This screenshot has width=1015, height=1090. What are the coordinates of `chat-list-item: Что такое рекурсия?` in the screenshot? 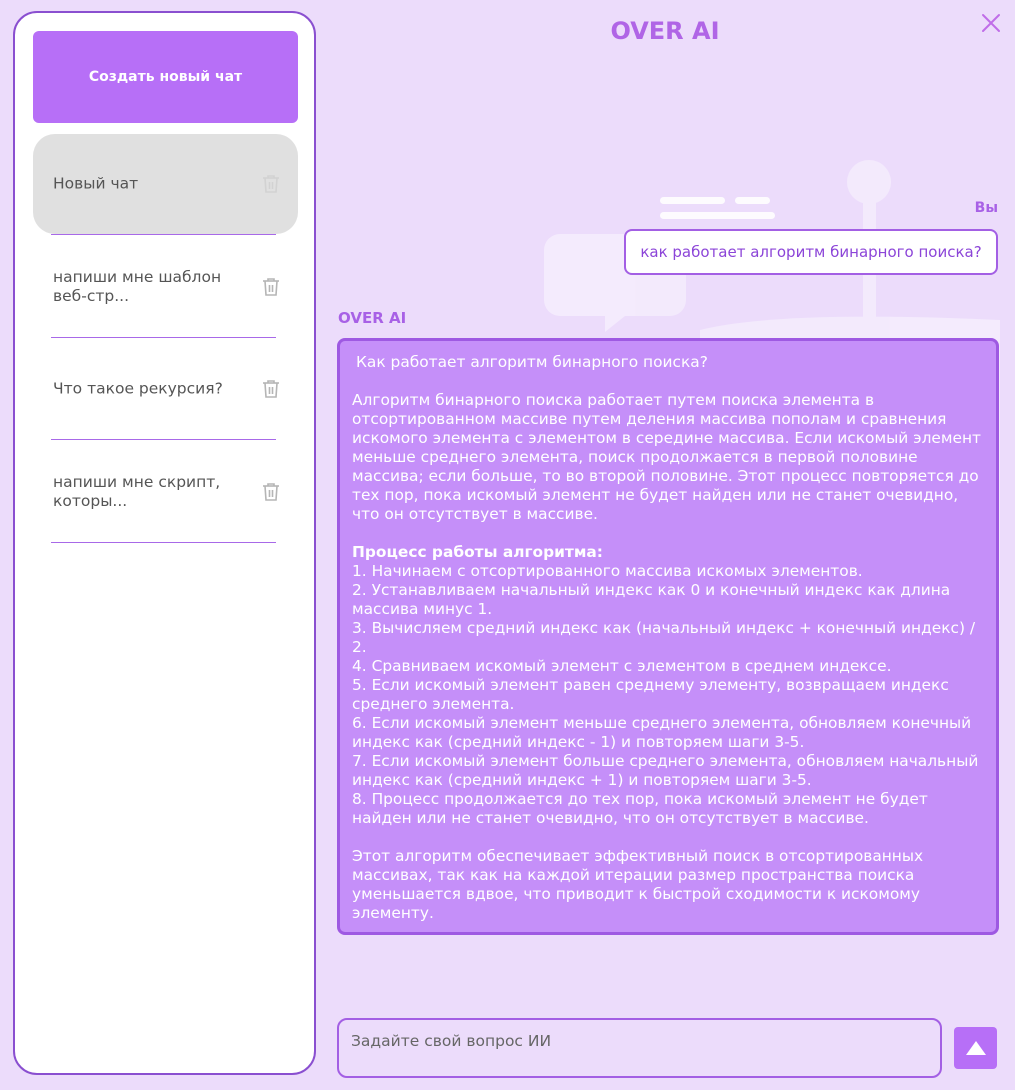 It's located at (165, 389).